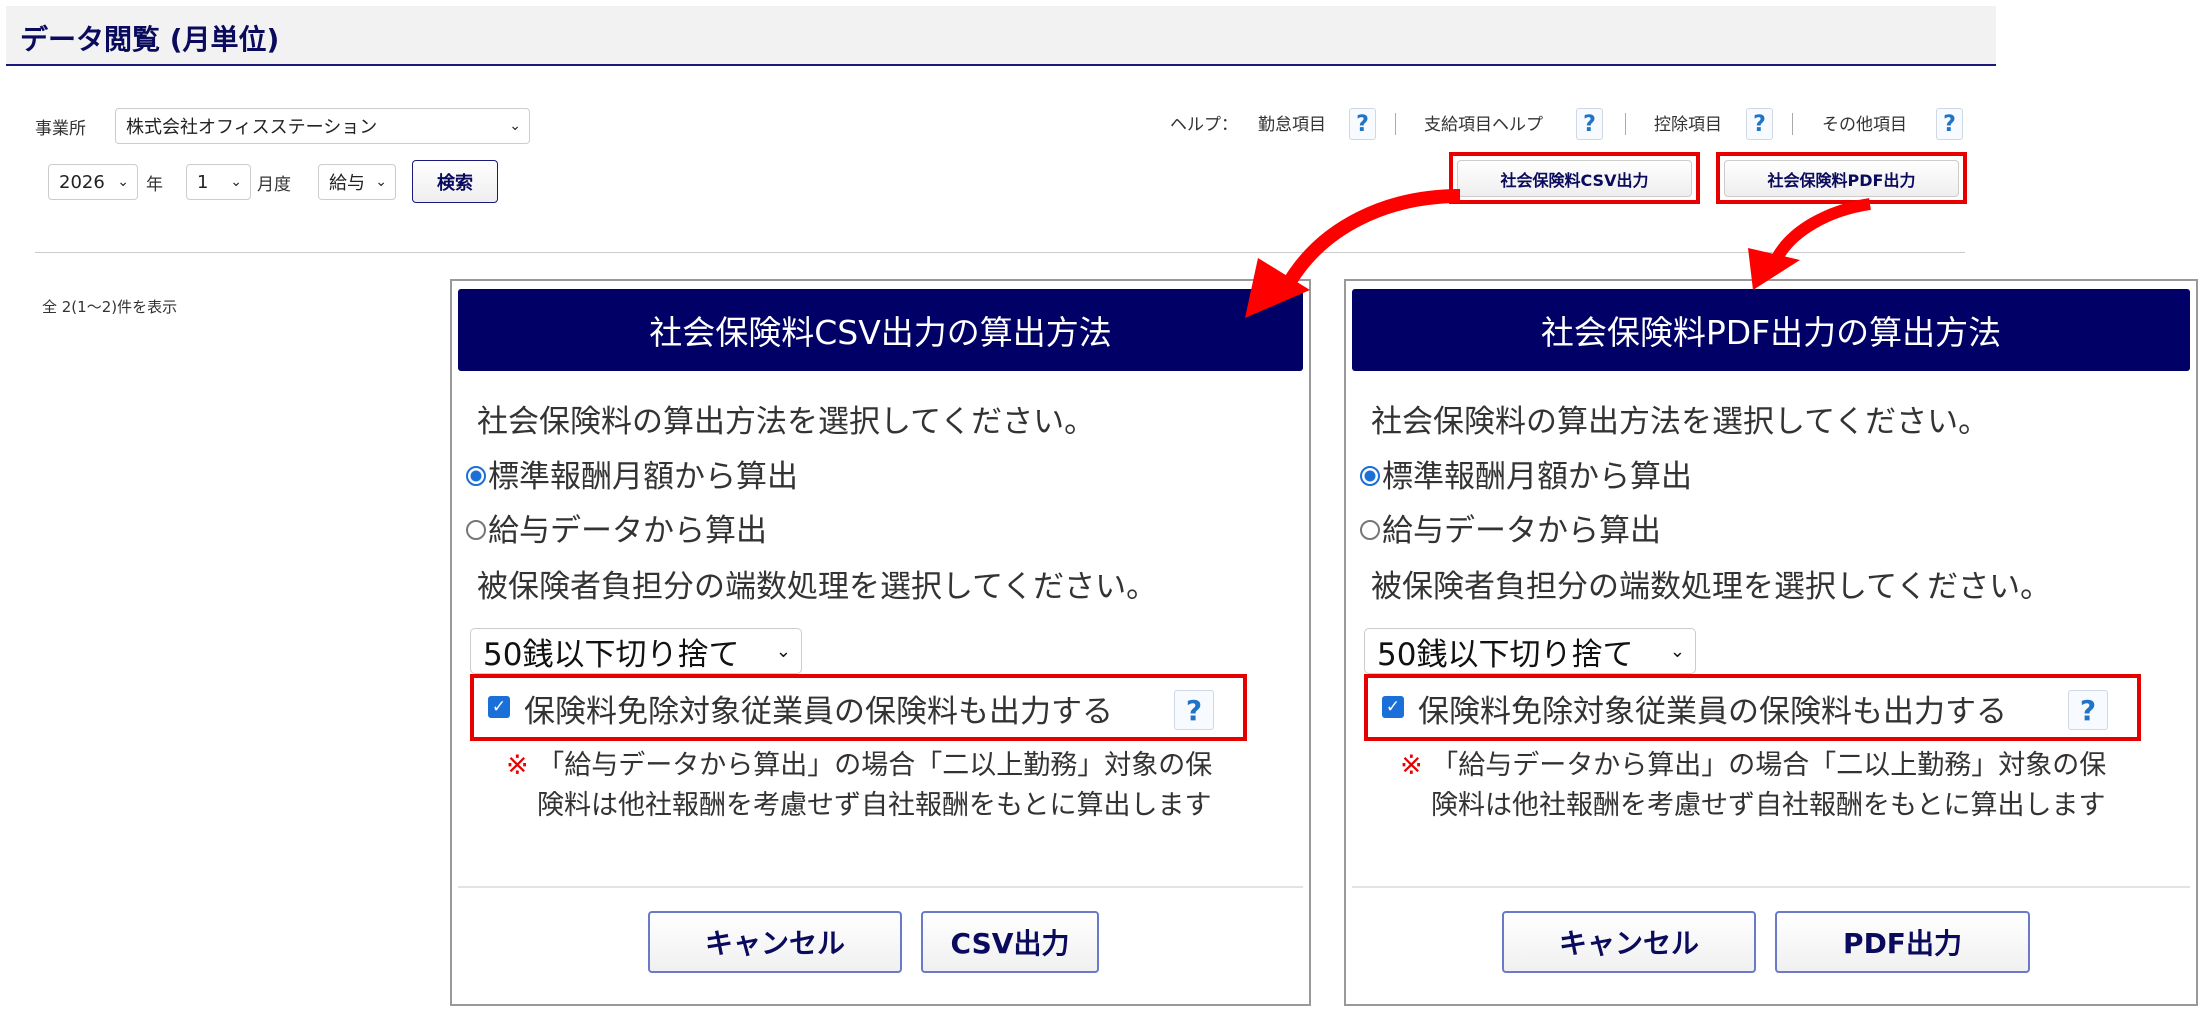 This screenshot has width=2206, height=1011. Describe the element at coordinates (110, 307) in the screenshot. I see `result-count: 全 2(1〜2)件を表示` at that location.